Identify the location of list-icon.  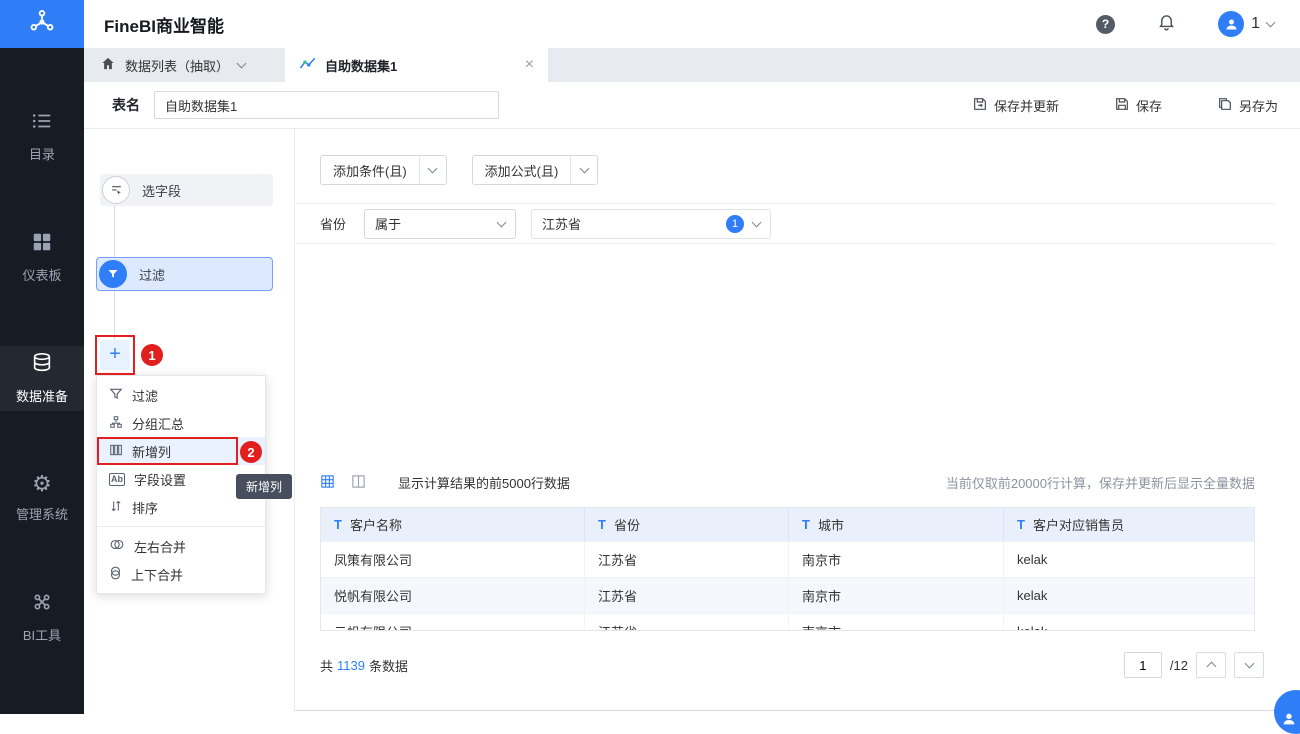
(42, 122).